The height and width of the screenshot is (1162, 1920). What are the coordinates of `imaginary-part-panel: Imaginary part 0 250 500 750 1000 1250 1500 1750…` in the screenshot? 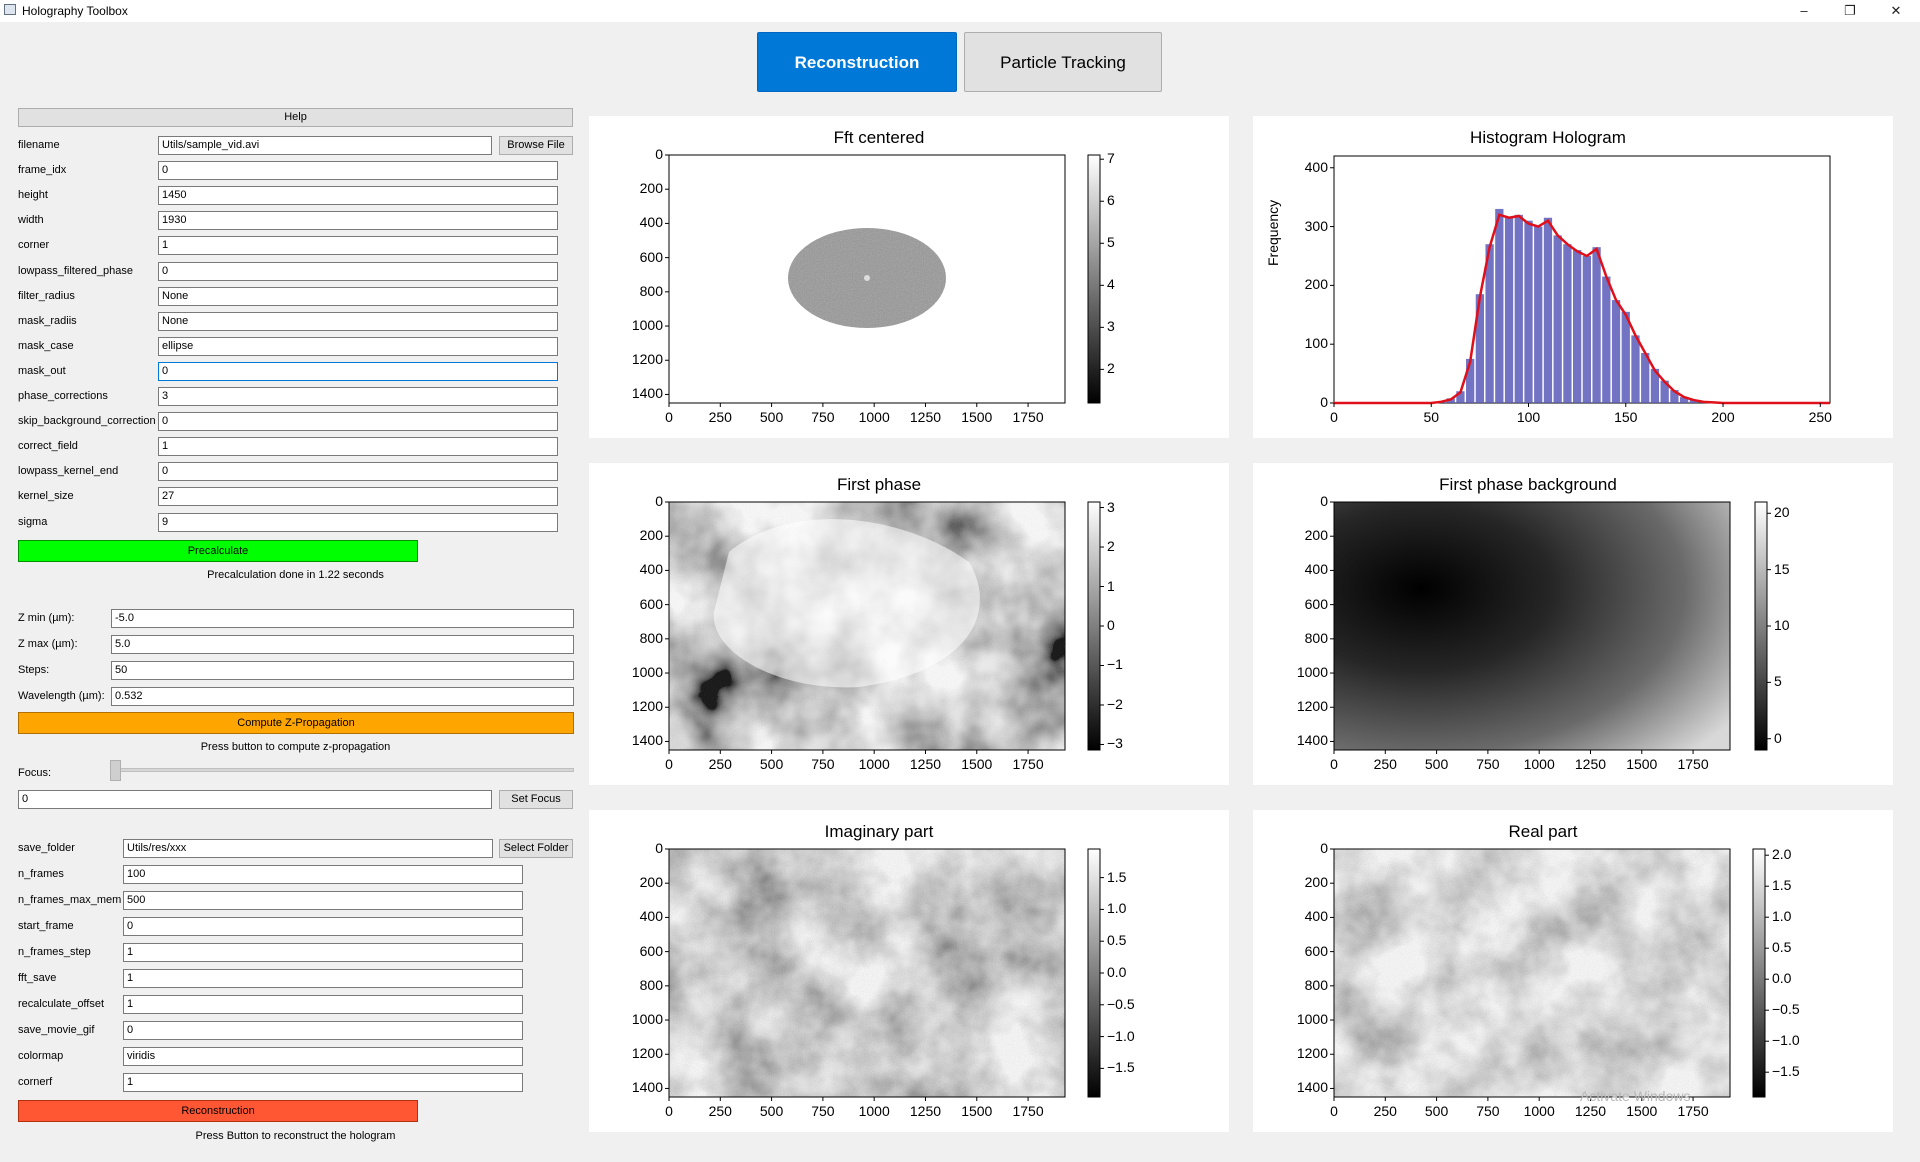 It's located at (909, 971).